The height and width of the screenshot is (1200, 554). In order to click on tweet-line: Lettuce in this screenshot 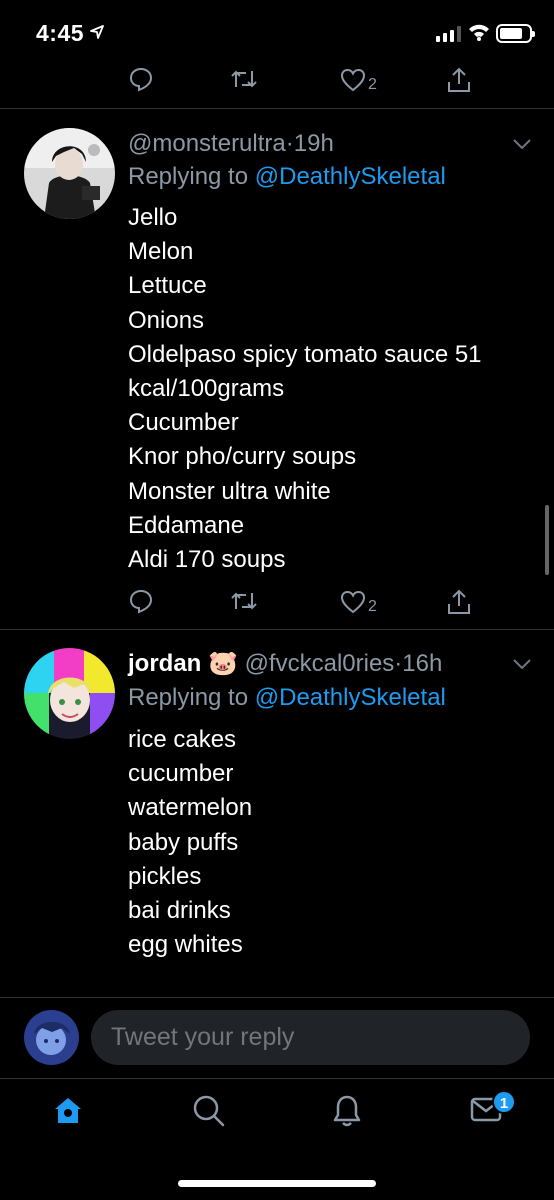, I will do `click(167, 286)`.